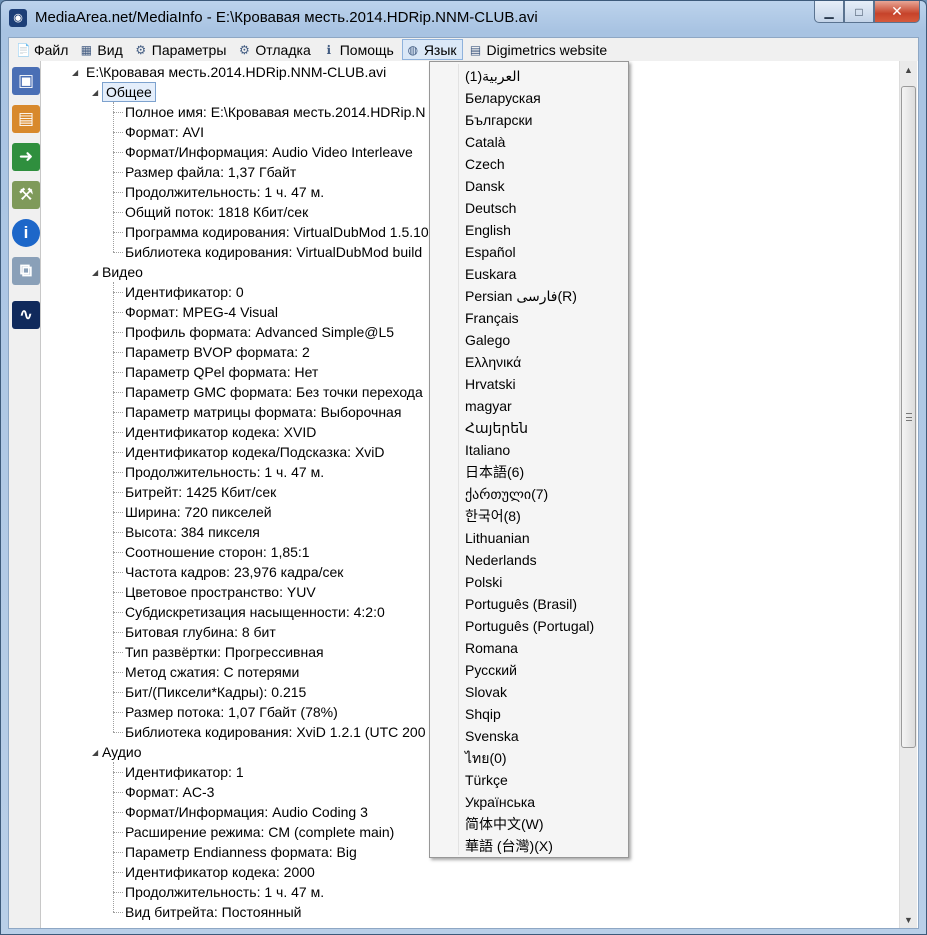 The width and height of the screenshot is (927, 935). Describe the element at coordinates (224, 652) in the screenshot. I see `tree-item: Тип развёртки: Прогрессивная` at that location.